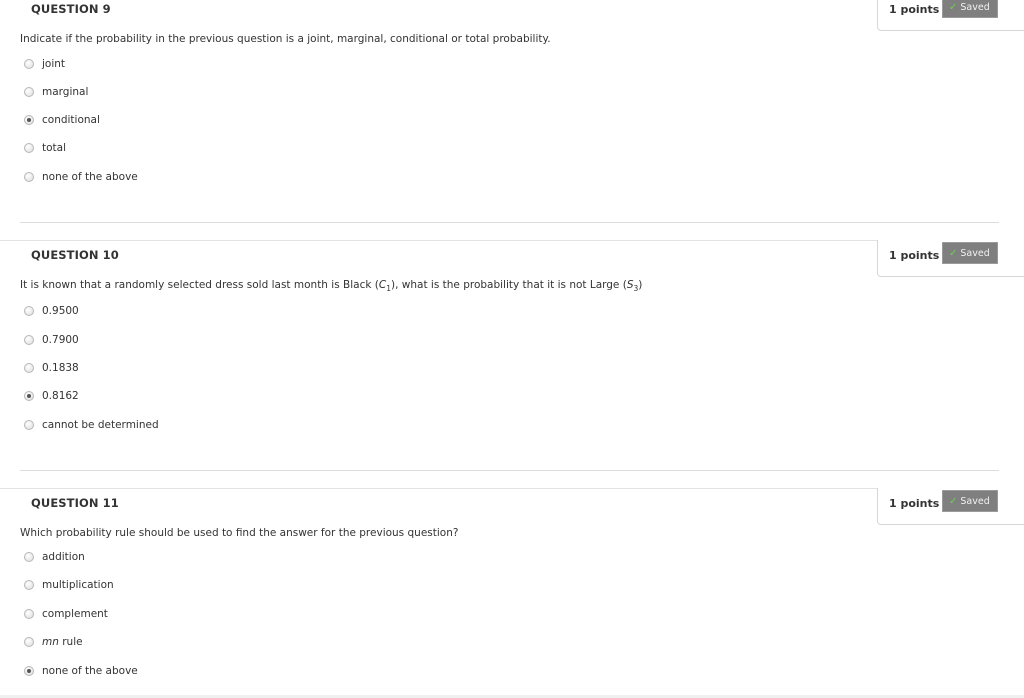 The height and width of the screenshot is (698, 1024). What do you see at coordinates (174, 614) in the screenshot?
I see `option-complement: complement` at bounding box center [174, 614].